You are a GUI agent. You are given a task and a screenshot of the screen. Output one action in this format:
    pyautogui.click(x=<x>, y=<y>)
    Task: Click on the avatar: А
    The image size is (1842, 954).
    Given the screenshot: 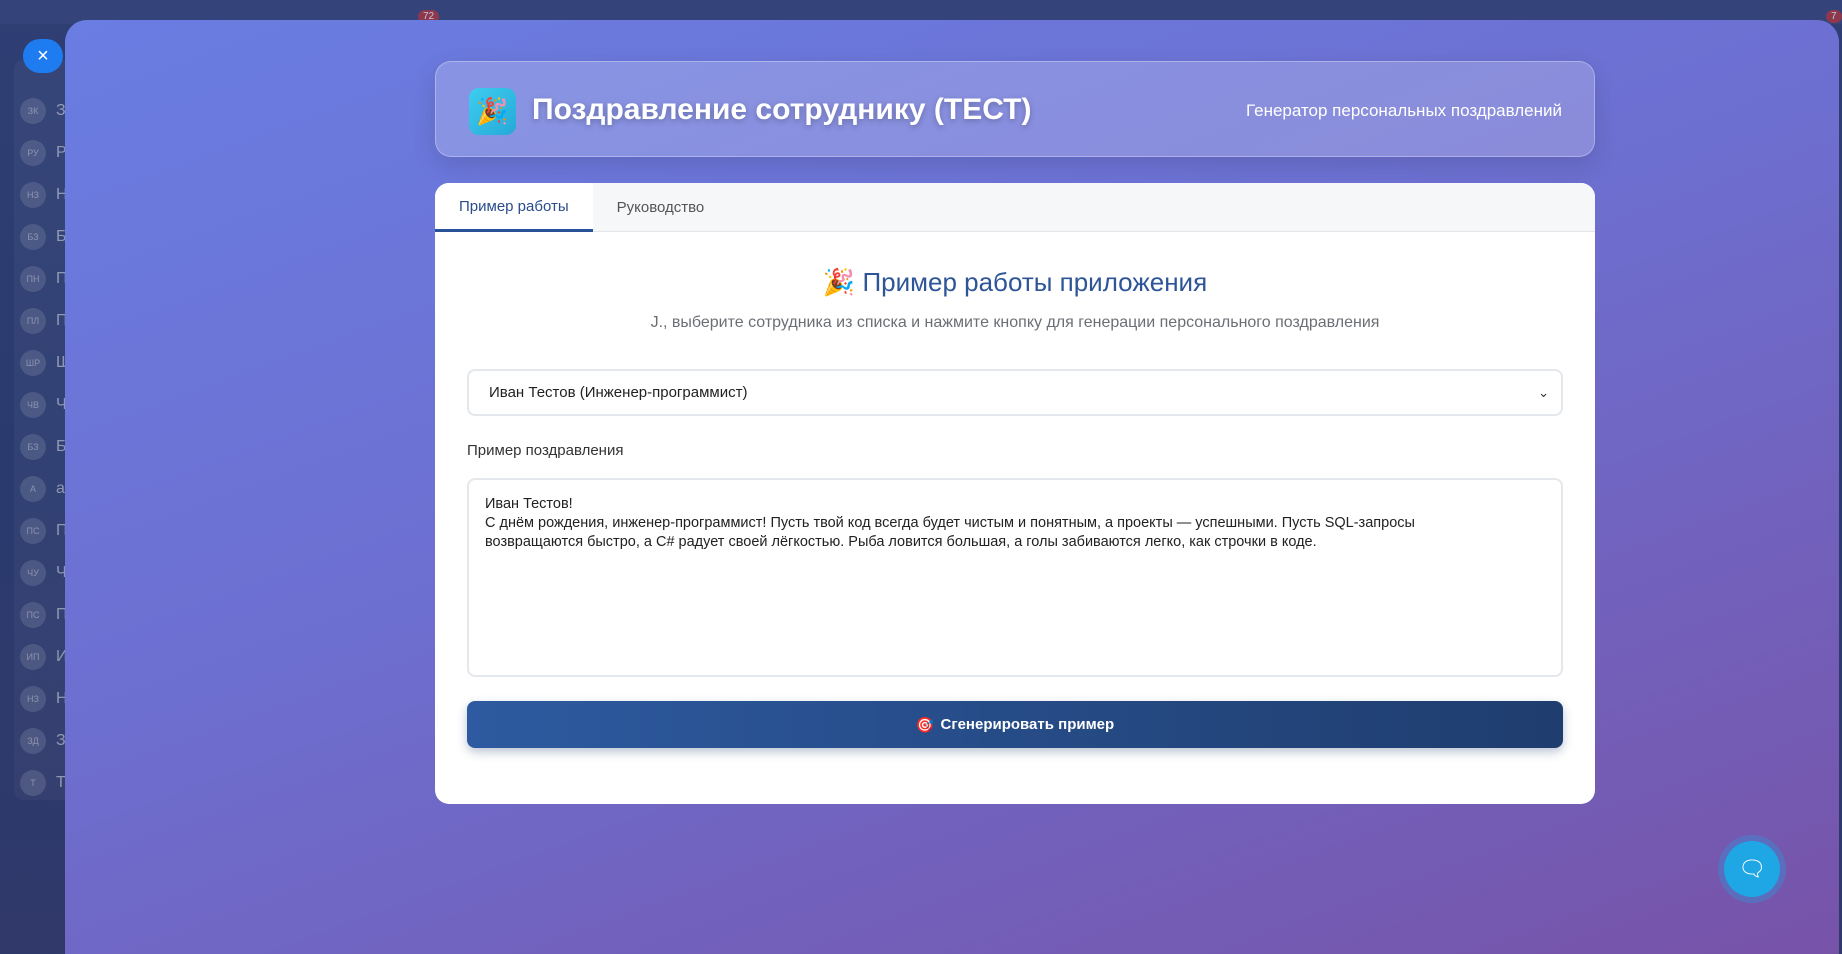 What is the action you would take?
    pyautogui.click(x=33, y=489)
    